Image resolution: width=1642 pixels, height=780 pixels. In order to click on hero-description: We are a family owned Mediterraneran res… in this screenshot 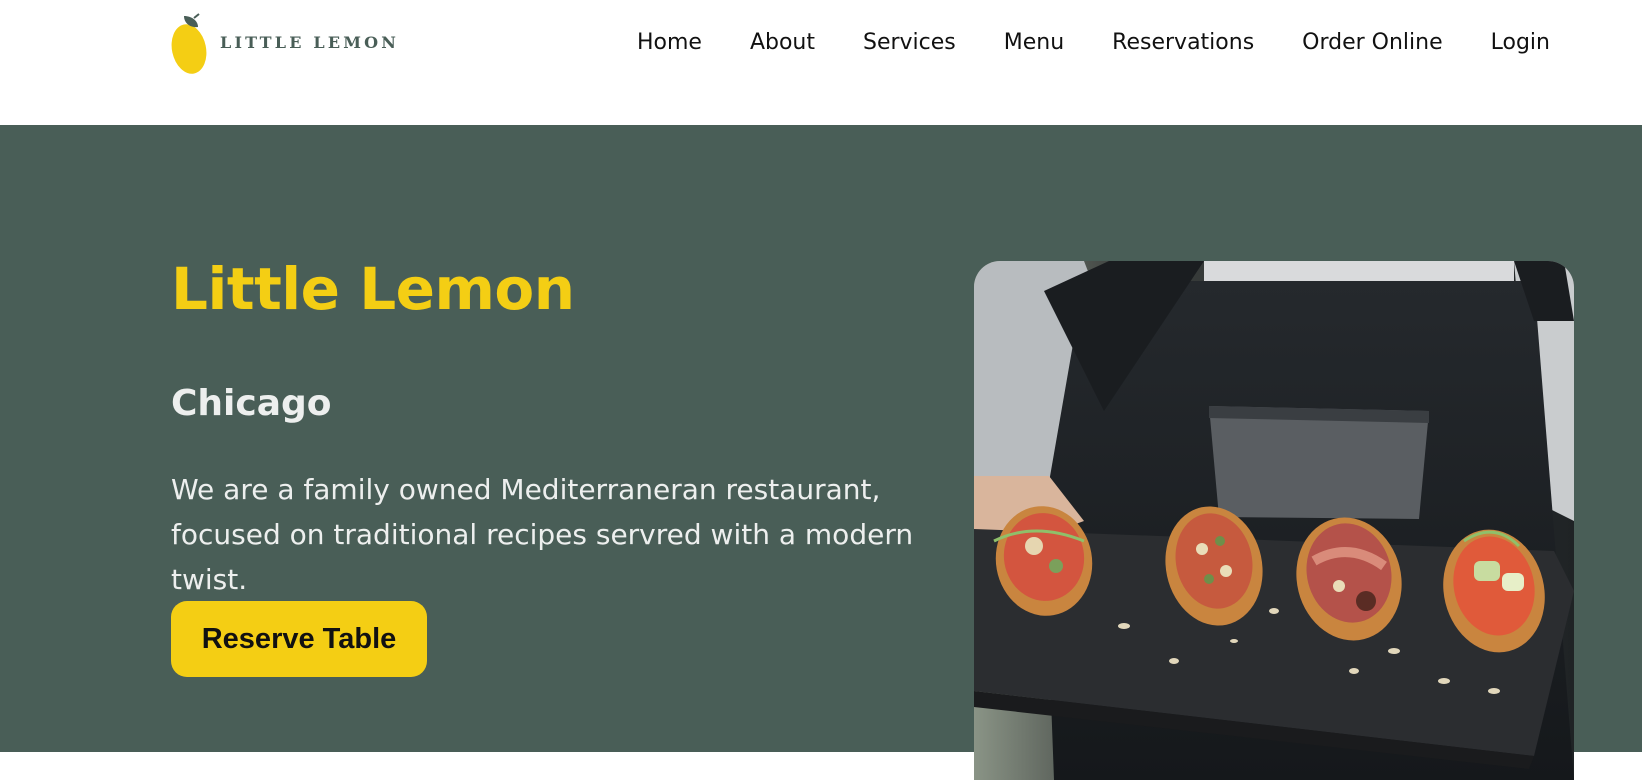, I will do `click(542, 534)`.